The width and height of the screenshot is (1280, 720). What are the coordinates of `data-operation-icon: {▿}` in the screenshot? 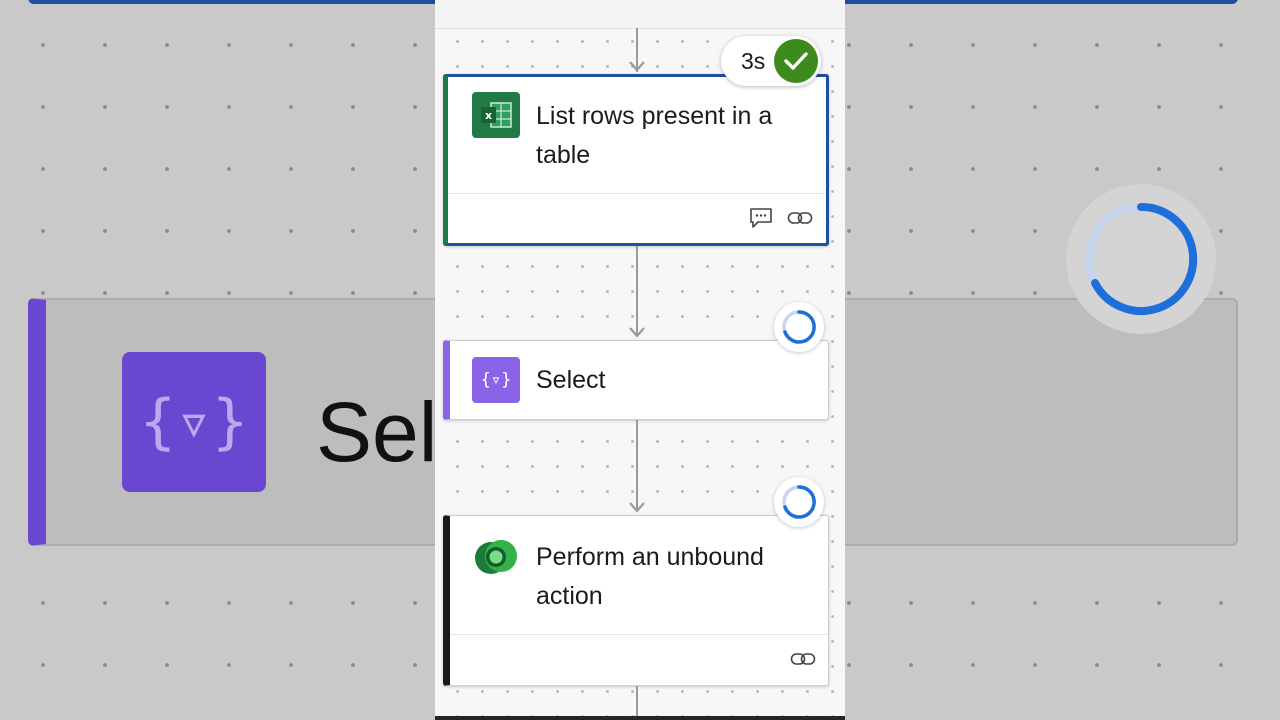 It's located at (496, 380).